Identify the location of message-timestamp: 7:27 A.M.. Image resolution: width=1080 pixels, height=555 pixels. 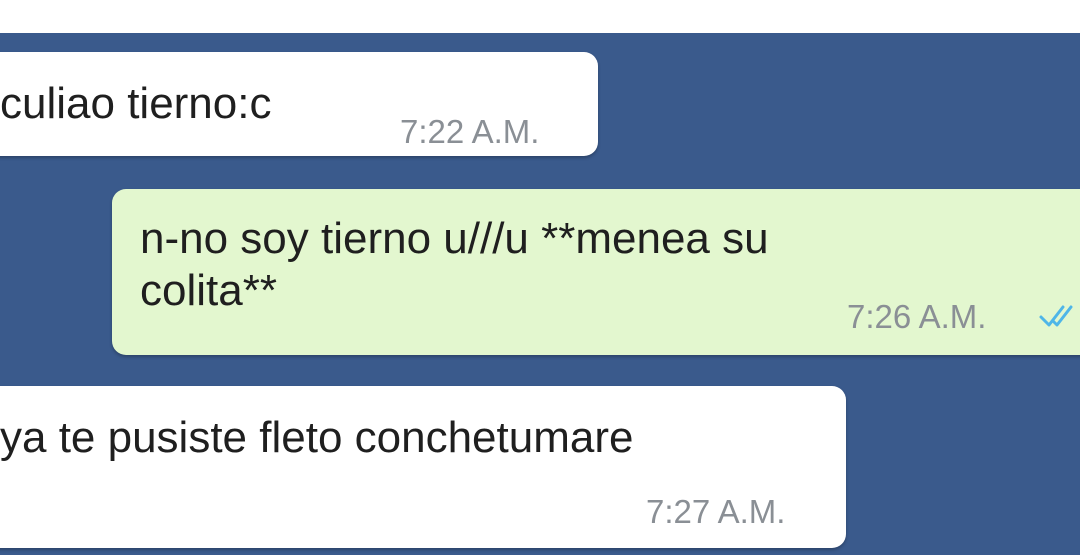
(716, 511).